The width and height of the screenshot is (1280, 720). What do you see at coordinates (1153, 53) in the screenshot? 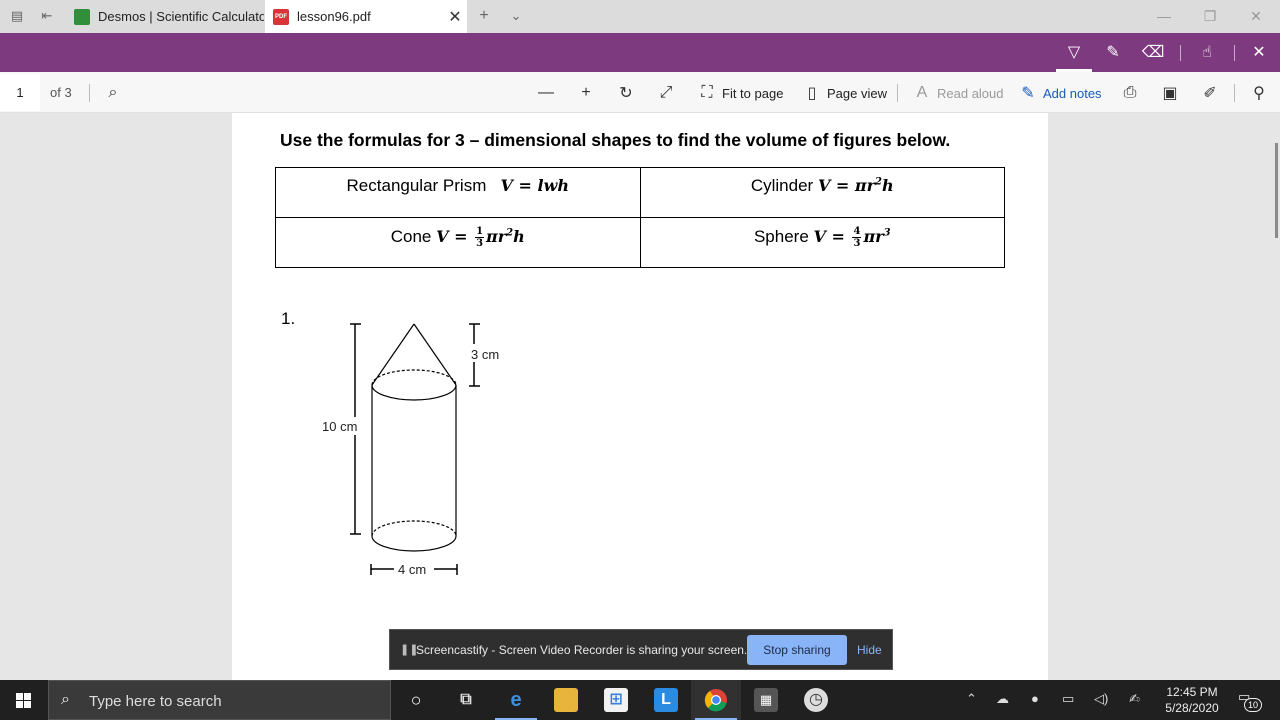
I see `eraser-icon: ⌫` at bounding box center [1153, 53].